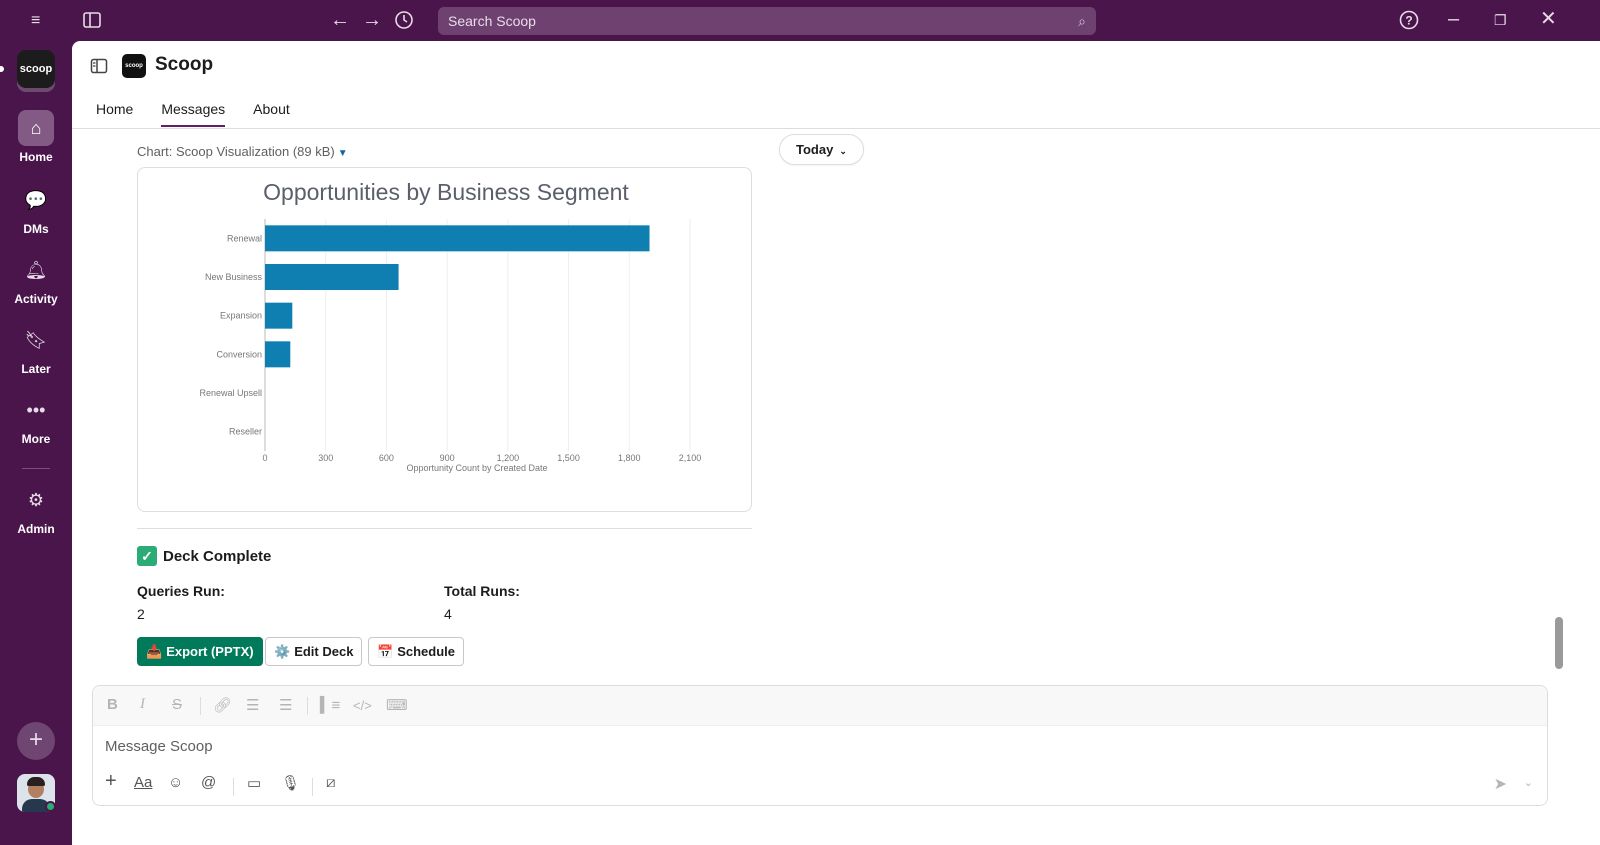 The width and height of the screenshot is (1600, 845). Describe the element at coordinates (112, 704) in the screenshot. I see `bold-icon: B` at that location.